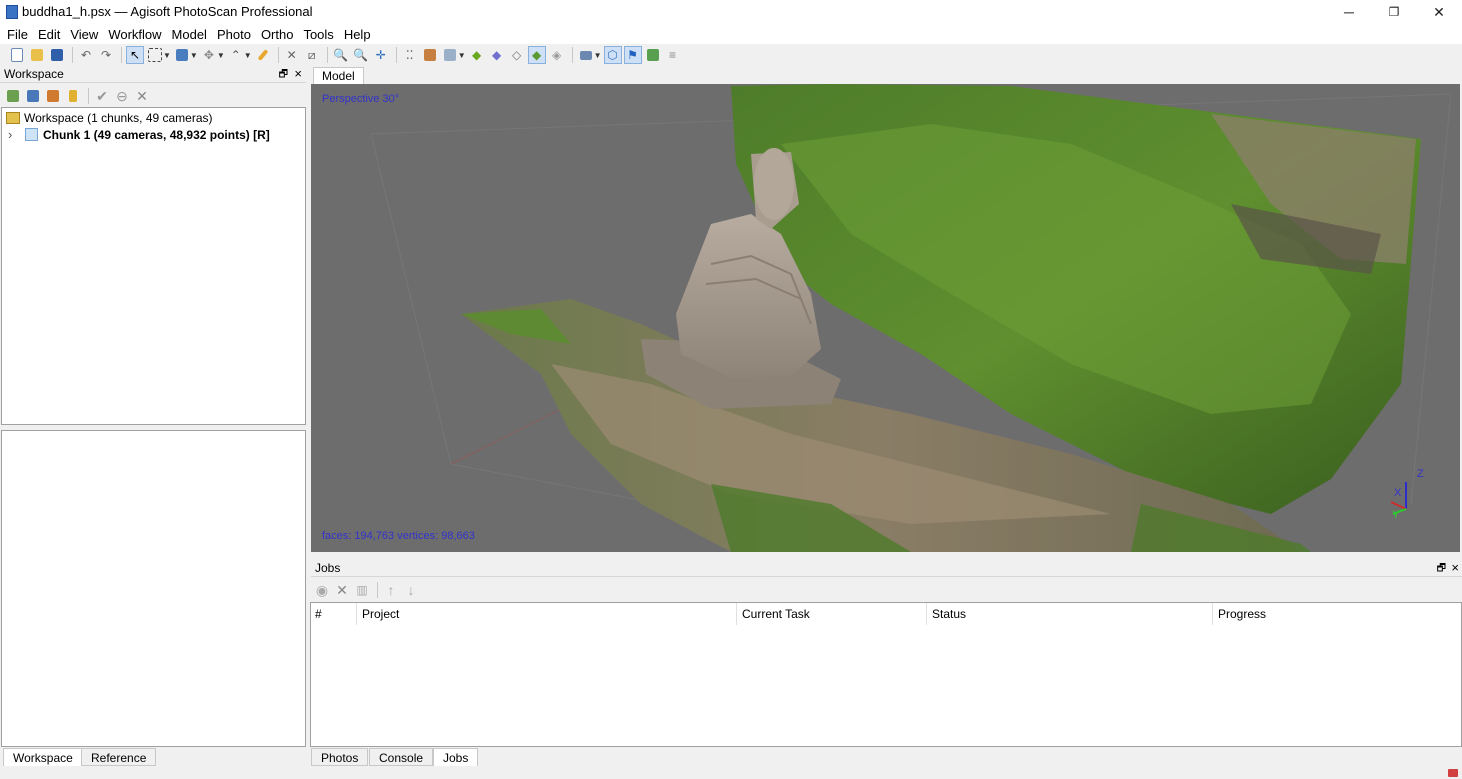 This screenshot has height=779, width=1462. I want to click on status-indicator-icon, so click(1453, 773).